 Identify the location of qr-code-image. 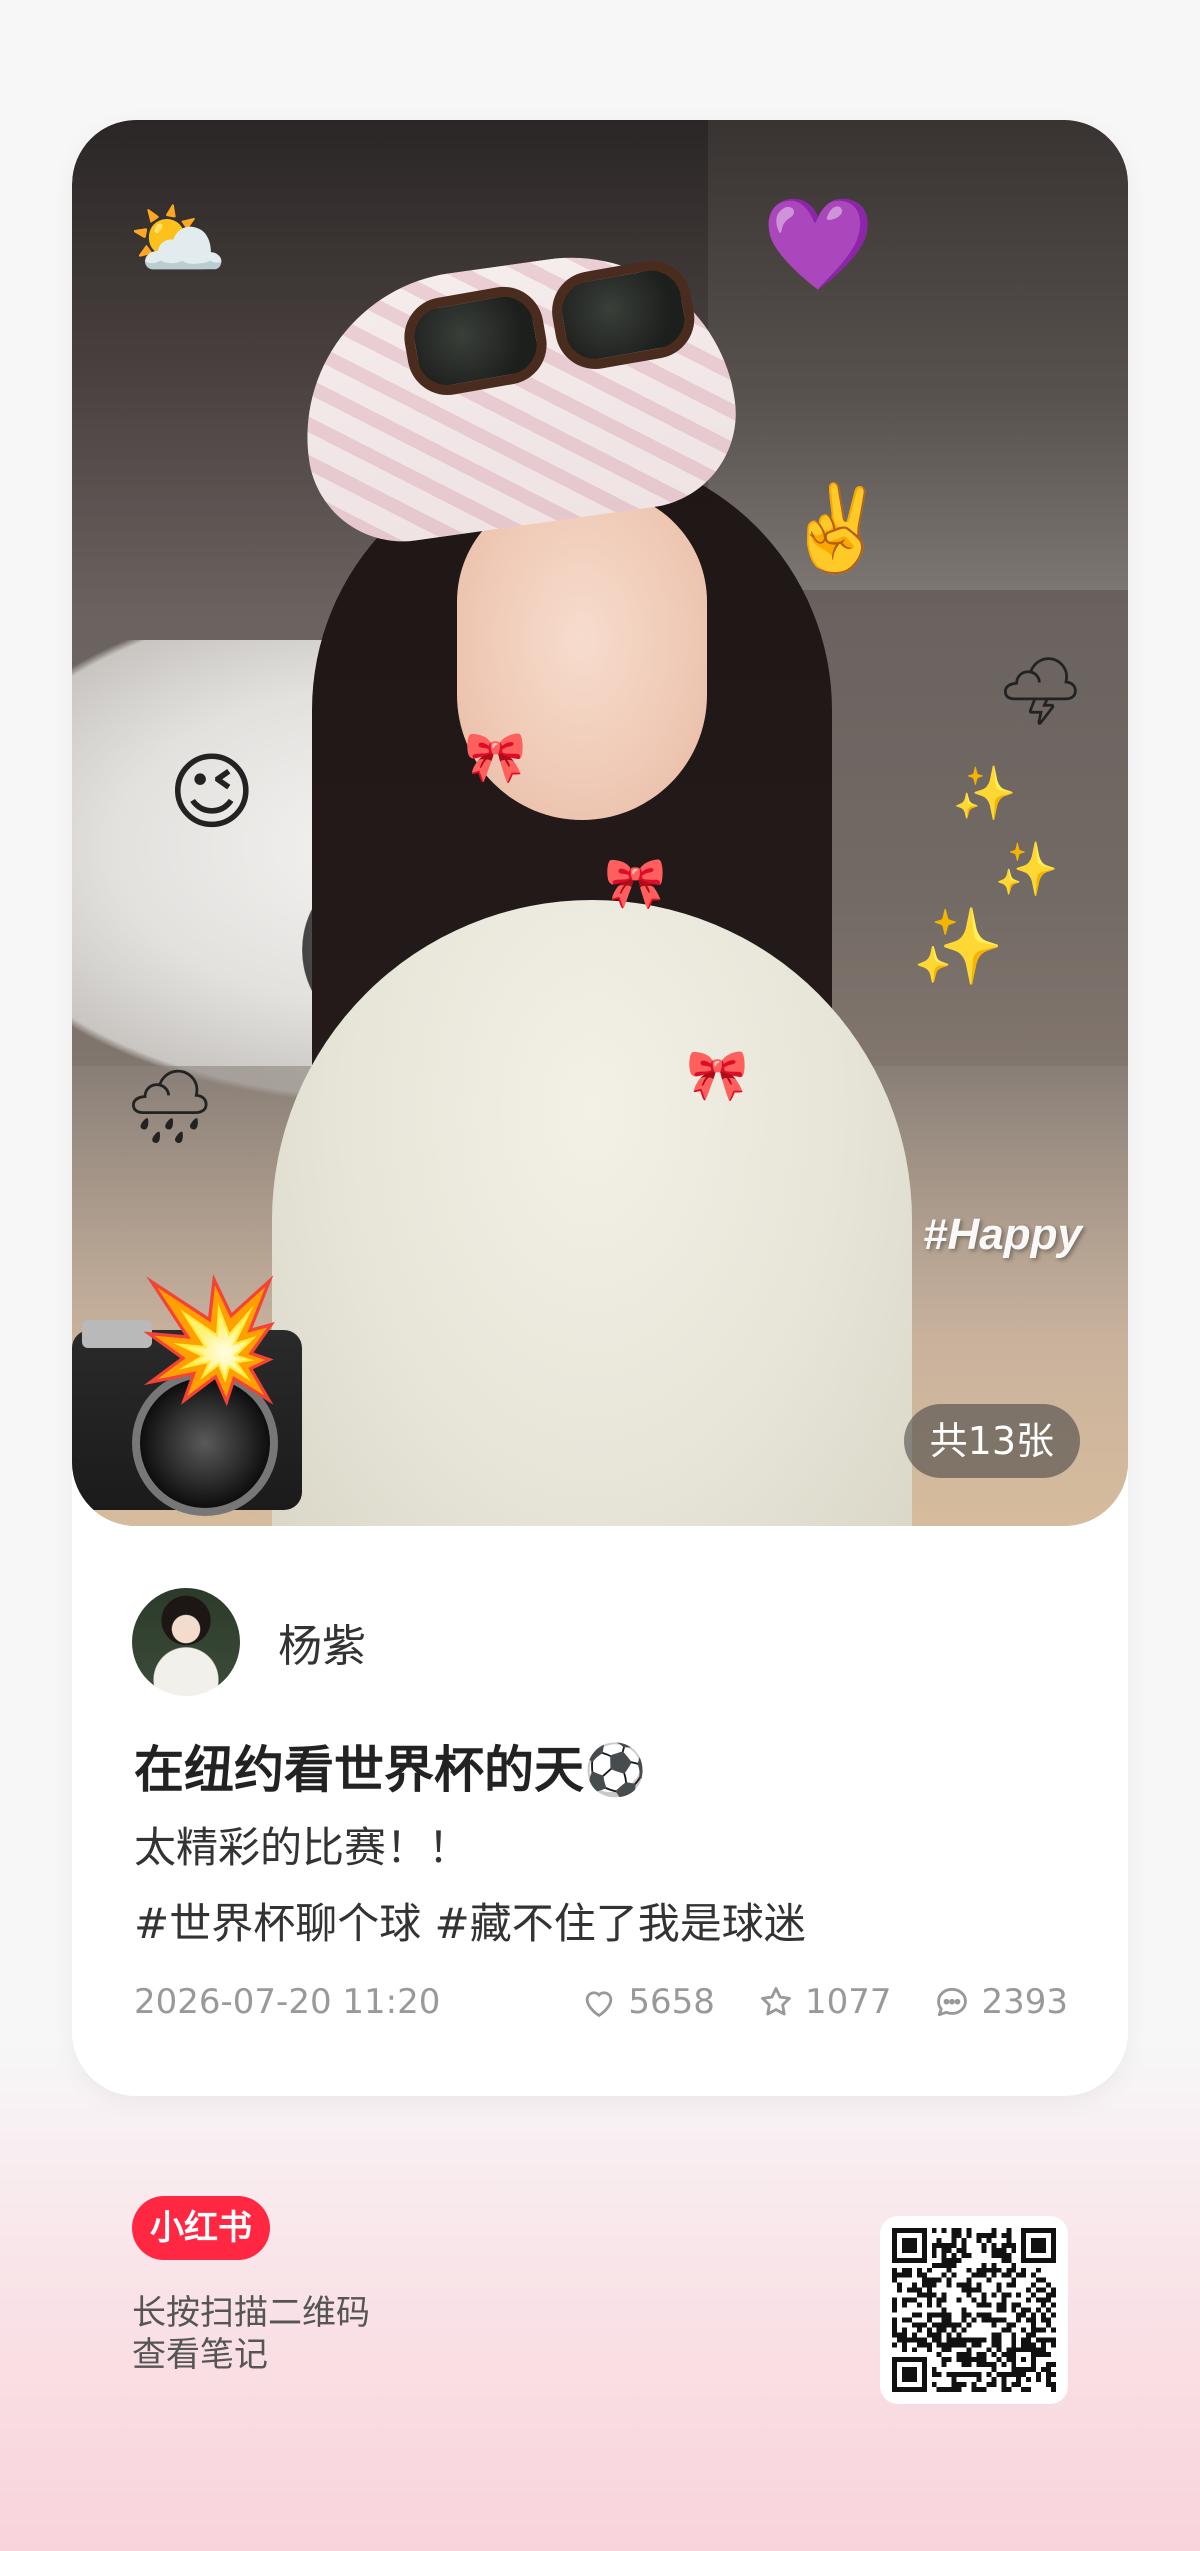
(974, 2310).